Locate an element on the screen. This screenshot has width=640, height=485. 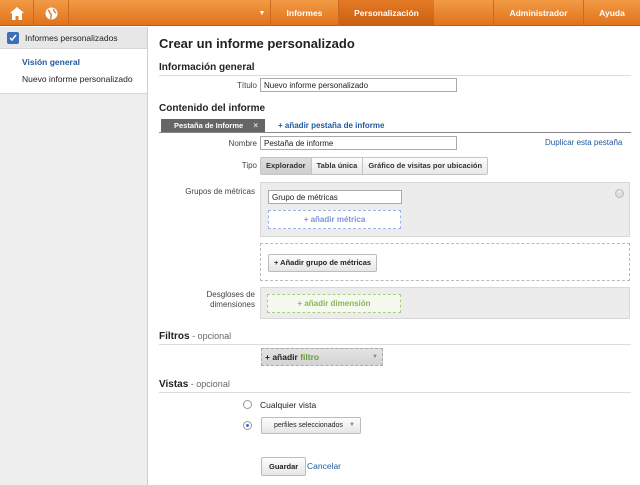
dimension-box: + añadir dimensión is located at coordinates (445, 303).